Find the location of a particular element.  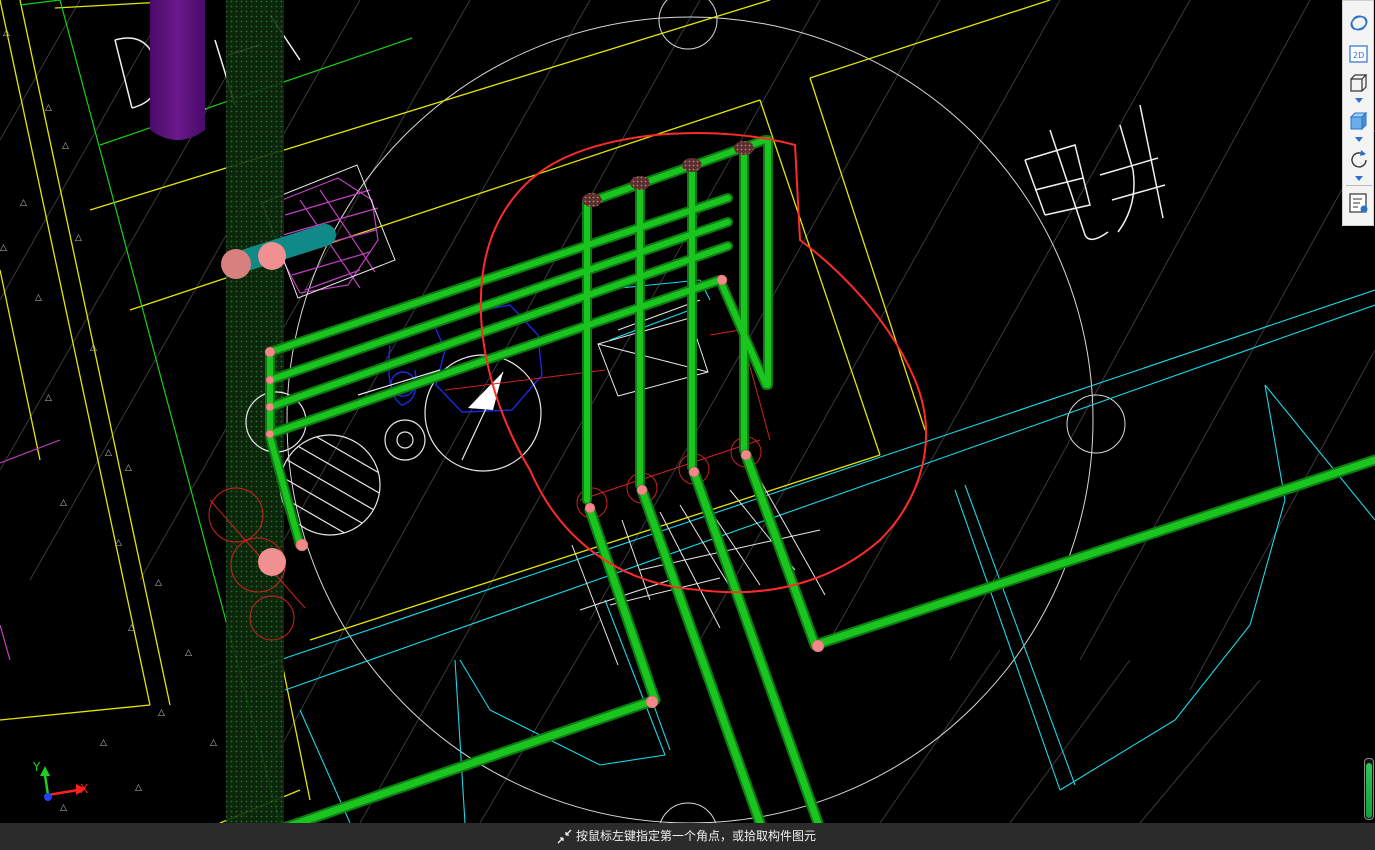

rotate-icon is located at coordinates (1359, 159).